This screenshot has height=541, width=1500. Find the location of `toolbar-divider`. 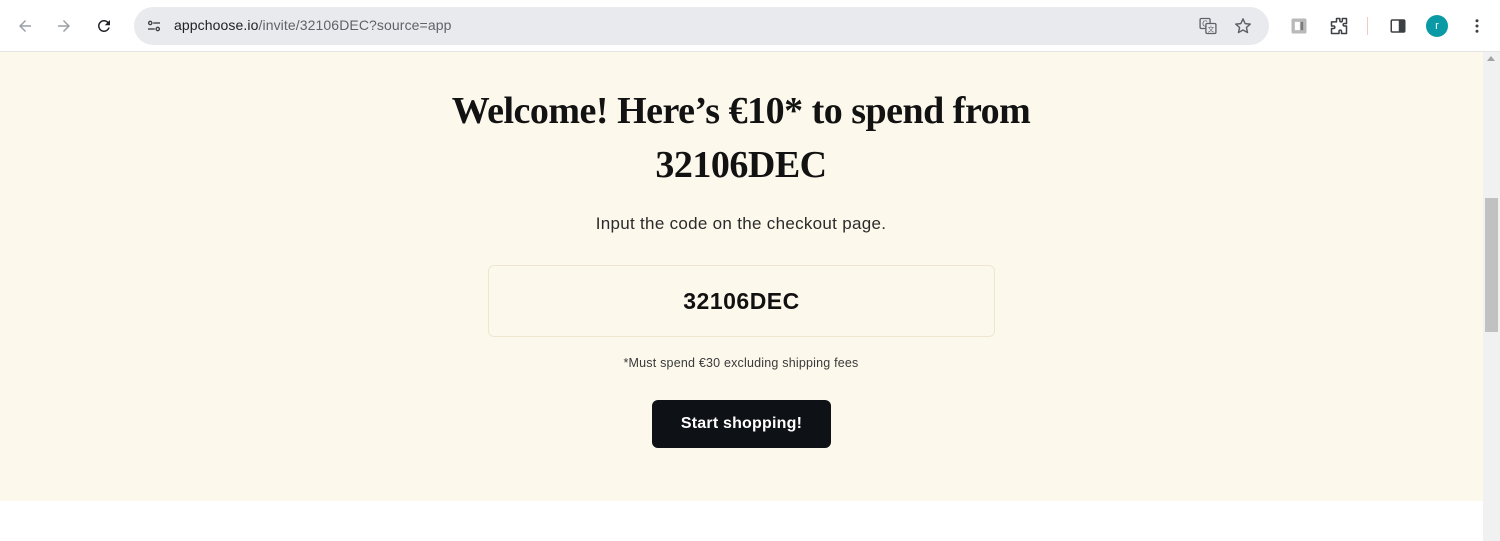

toolbar-divider is located at coordinates (1367, 26).